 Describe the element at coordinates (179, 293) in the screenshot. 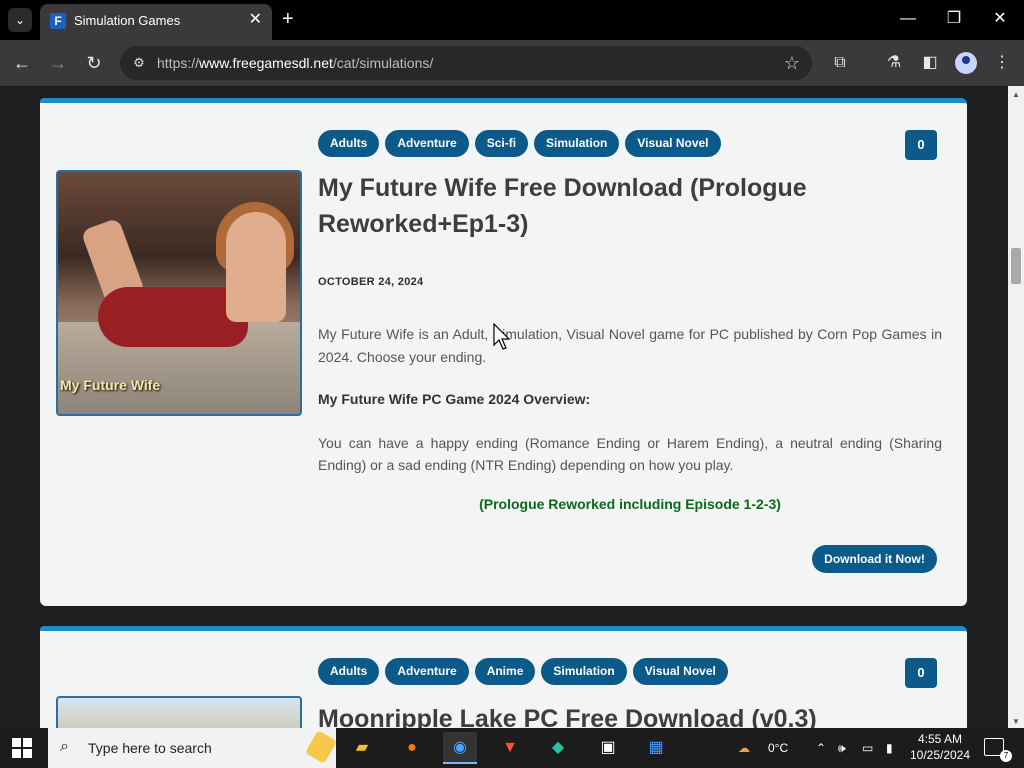

I see `post-thumbnail: My Future Wife` at that location.